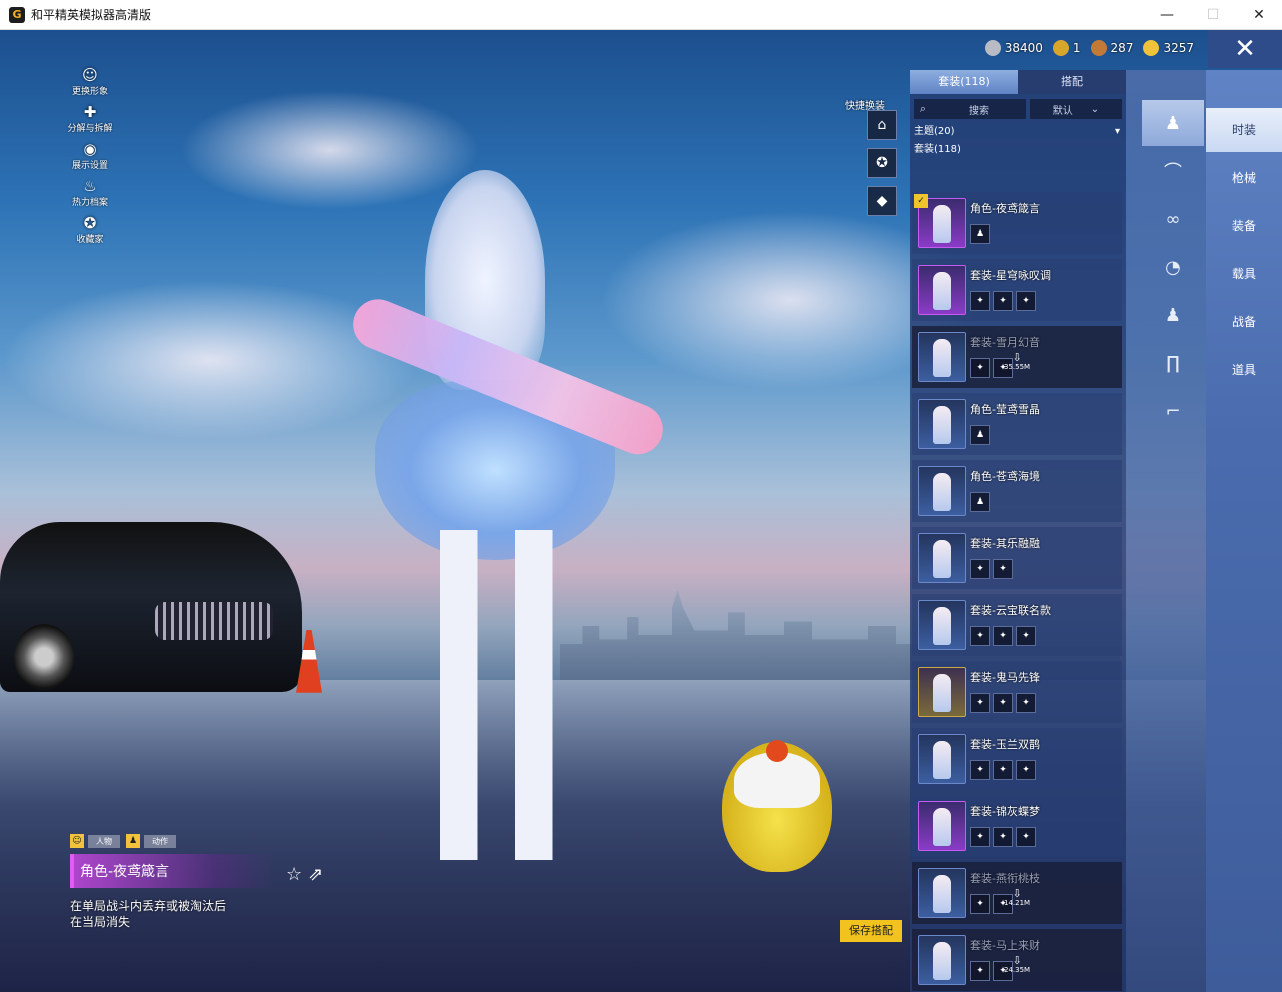 This screenshot has width=1282, height=992. I want to click on decompose-button: ✚ 分解与拆解, so click(90, 121).